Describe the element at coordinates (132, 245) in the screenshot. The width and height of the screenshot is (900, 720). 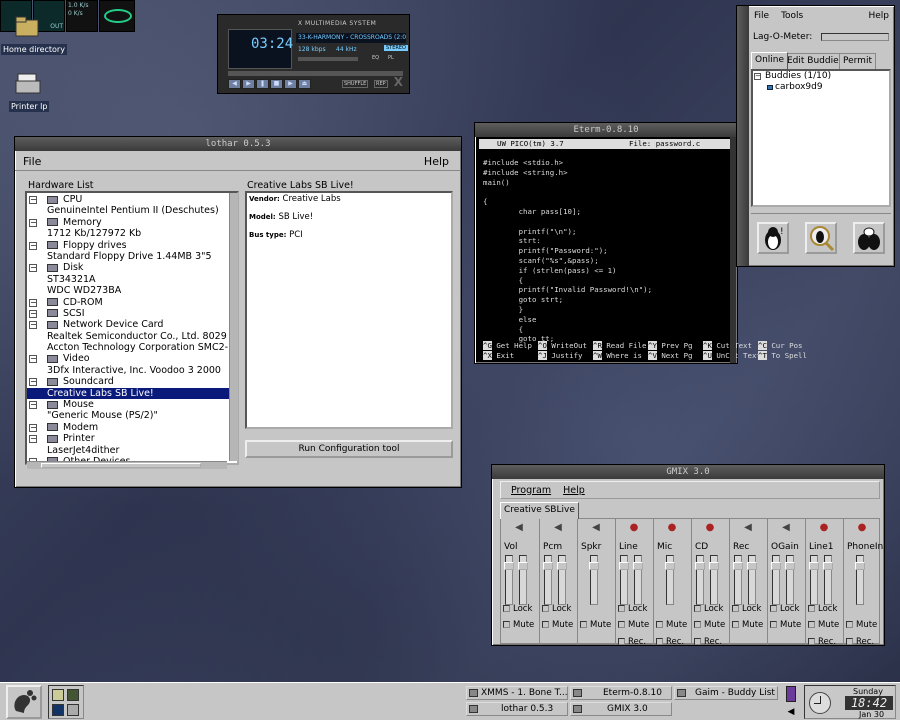
I see `tree-category: − Floppy drives` at that location.